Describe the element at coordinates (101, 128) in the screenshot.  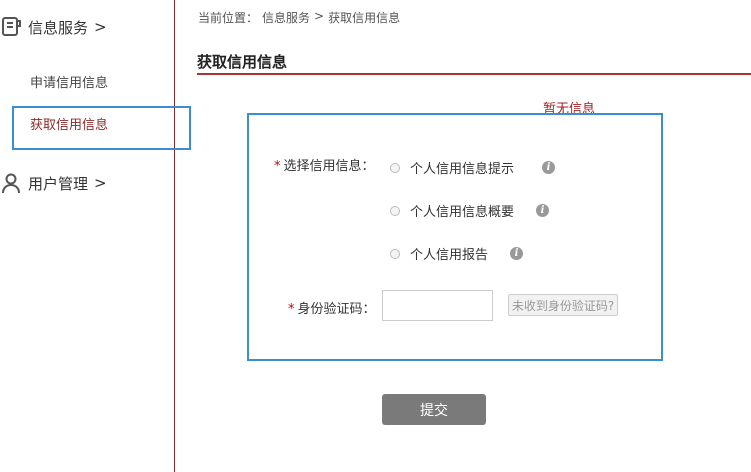
I see `sidebar-selection-highlight` at that location.